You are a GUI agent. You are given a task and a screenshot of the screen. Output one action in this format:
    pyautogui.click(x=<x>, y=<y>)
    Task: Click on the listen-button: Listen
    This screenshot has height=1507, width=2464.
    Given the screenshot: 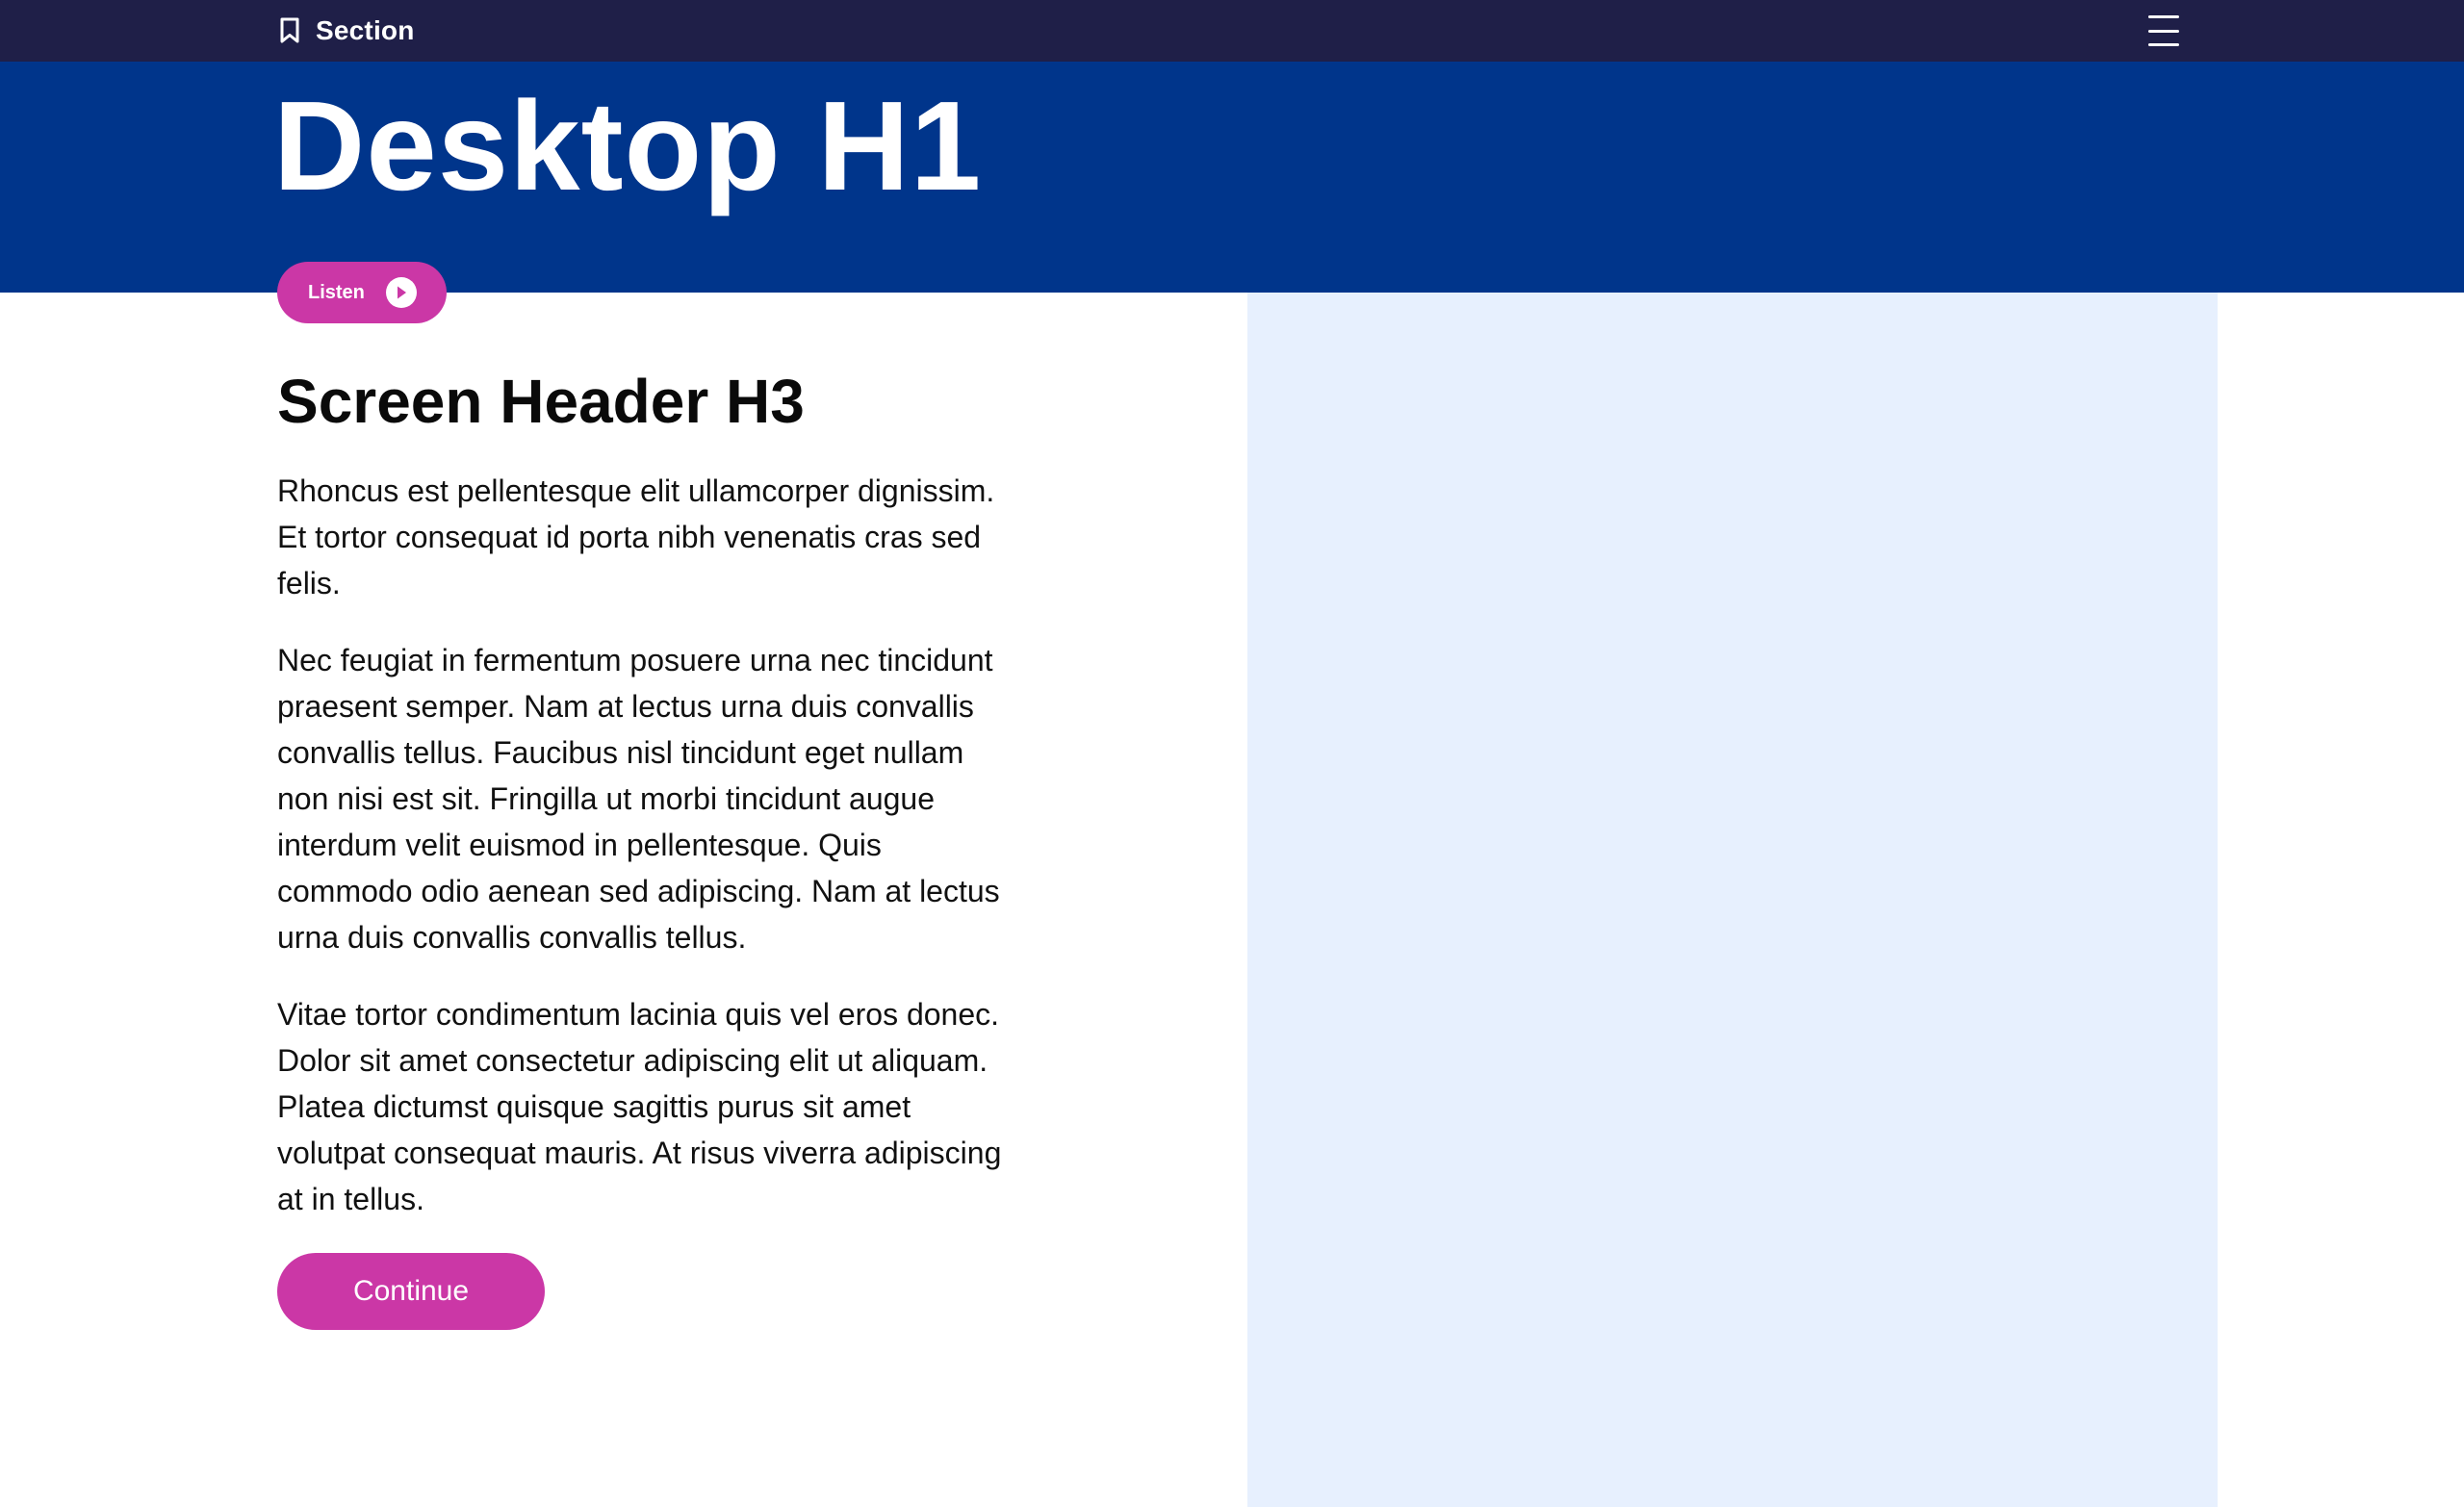 What is the action you would take?
    pyautogui.click(x=362, y=292)
    